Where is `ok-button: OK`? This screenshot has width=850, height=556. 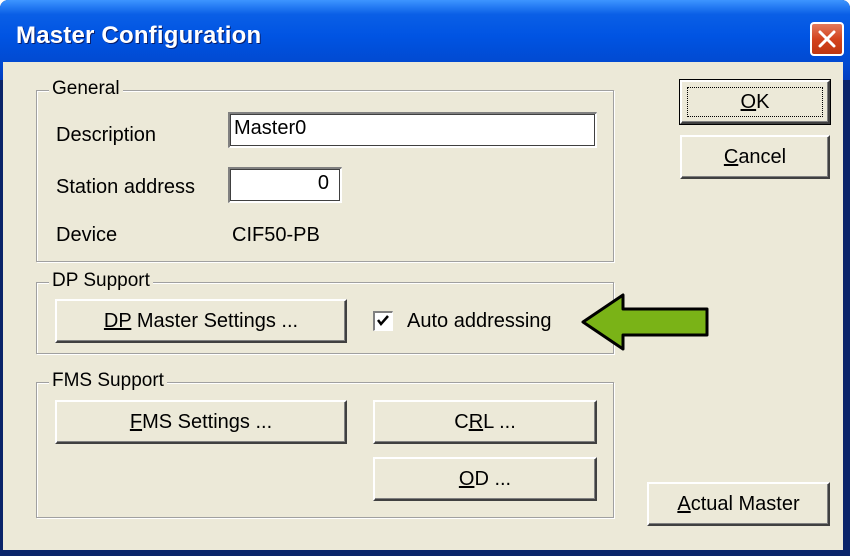
ok-button: OK is located at coordinates (755, 102).